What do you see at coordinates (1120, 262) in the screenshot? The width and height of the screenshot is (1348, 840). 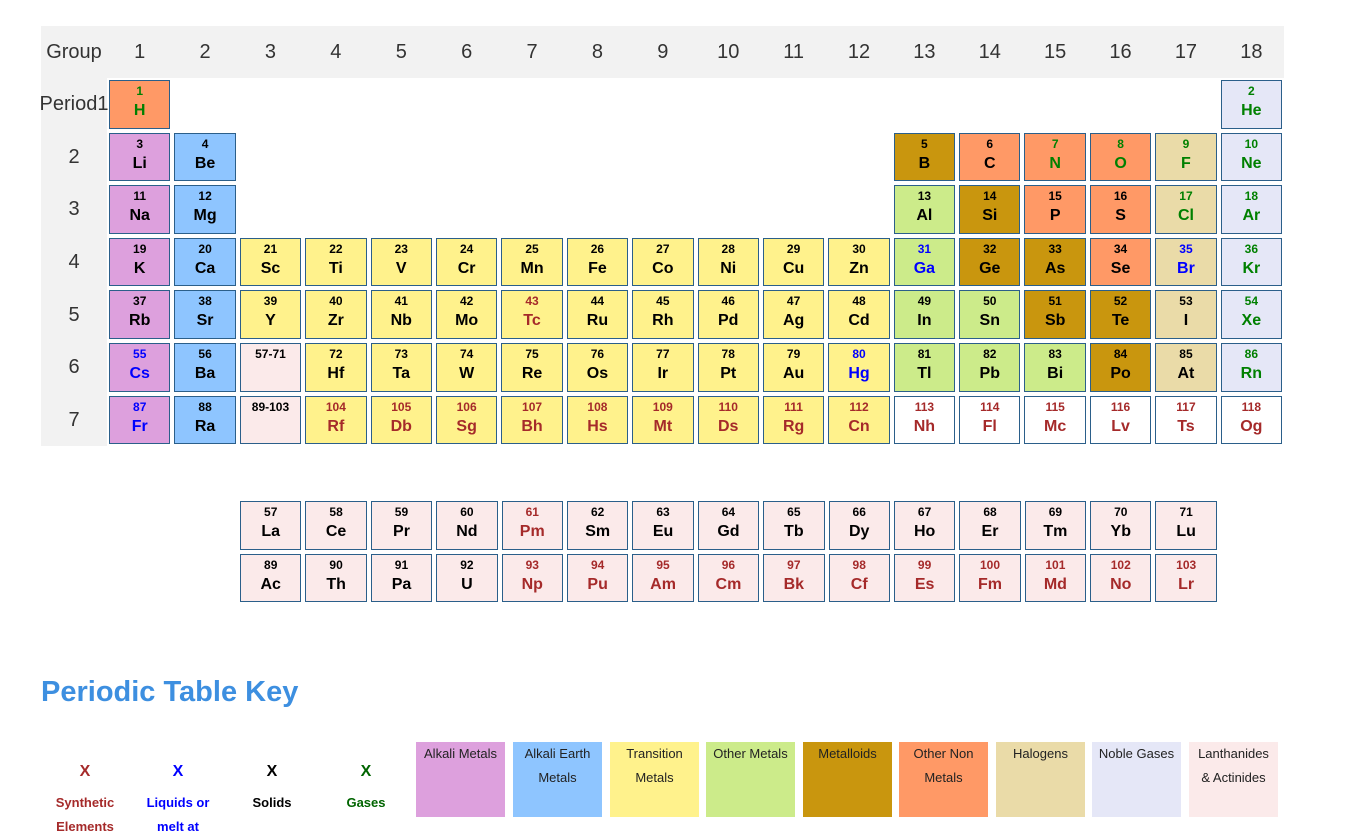 I see `element-cell-se: 34 Se` at bounding box center [1120, 262].